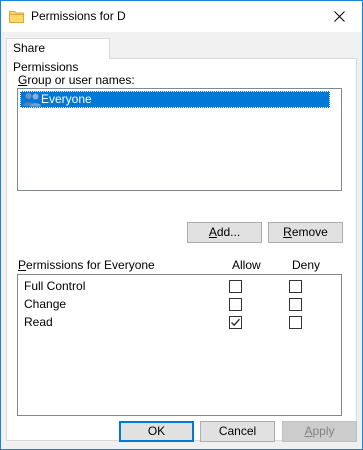 Image resolution: width=363 pixels, height=450 pixels. Describe the element at coordinates (246, 265) in the screenshot. I see `allow-column-header: Allow` at that location.